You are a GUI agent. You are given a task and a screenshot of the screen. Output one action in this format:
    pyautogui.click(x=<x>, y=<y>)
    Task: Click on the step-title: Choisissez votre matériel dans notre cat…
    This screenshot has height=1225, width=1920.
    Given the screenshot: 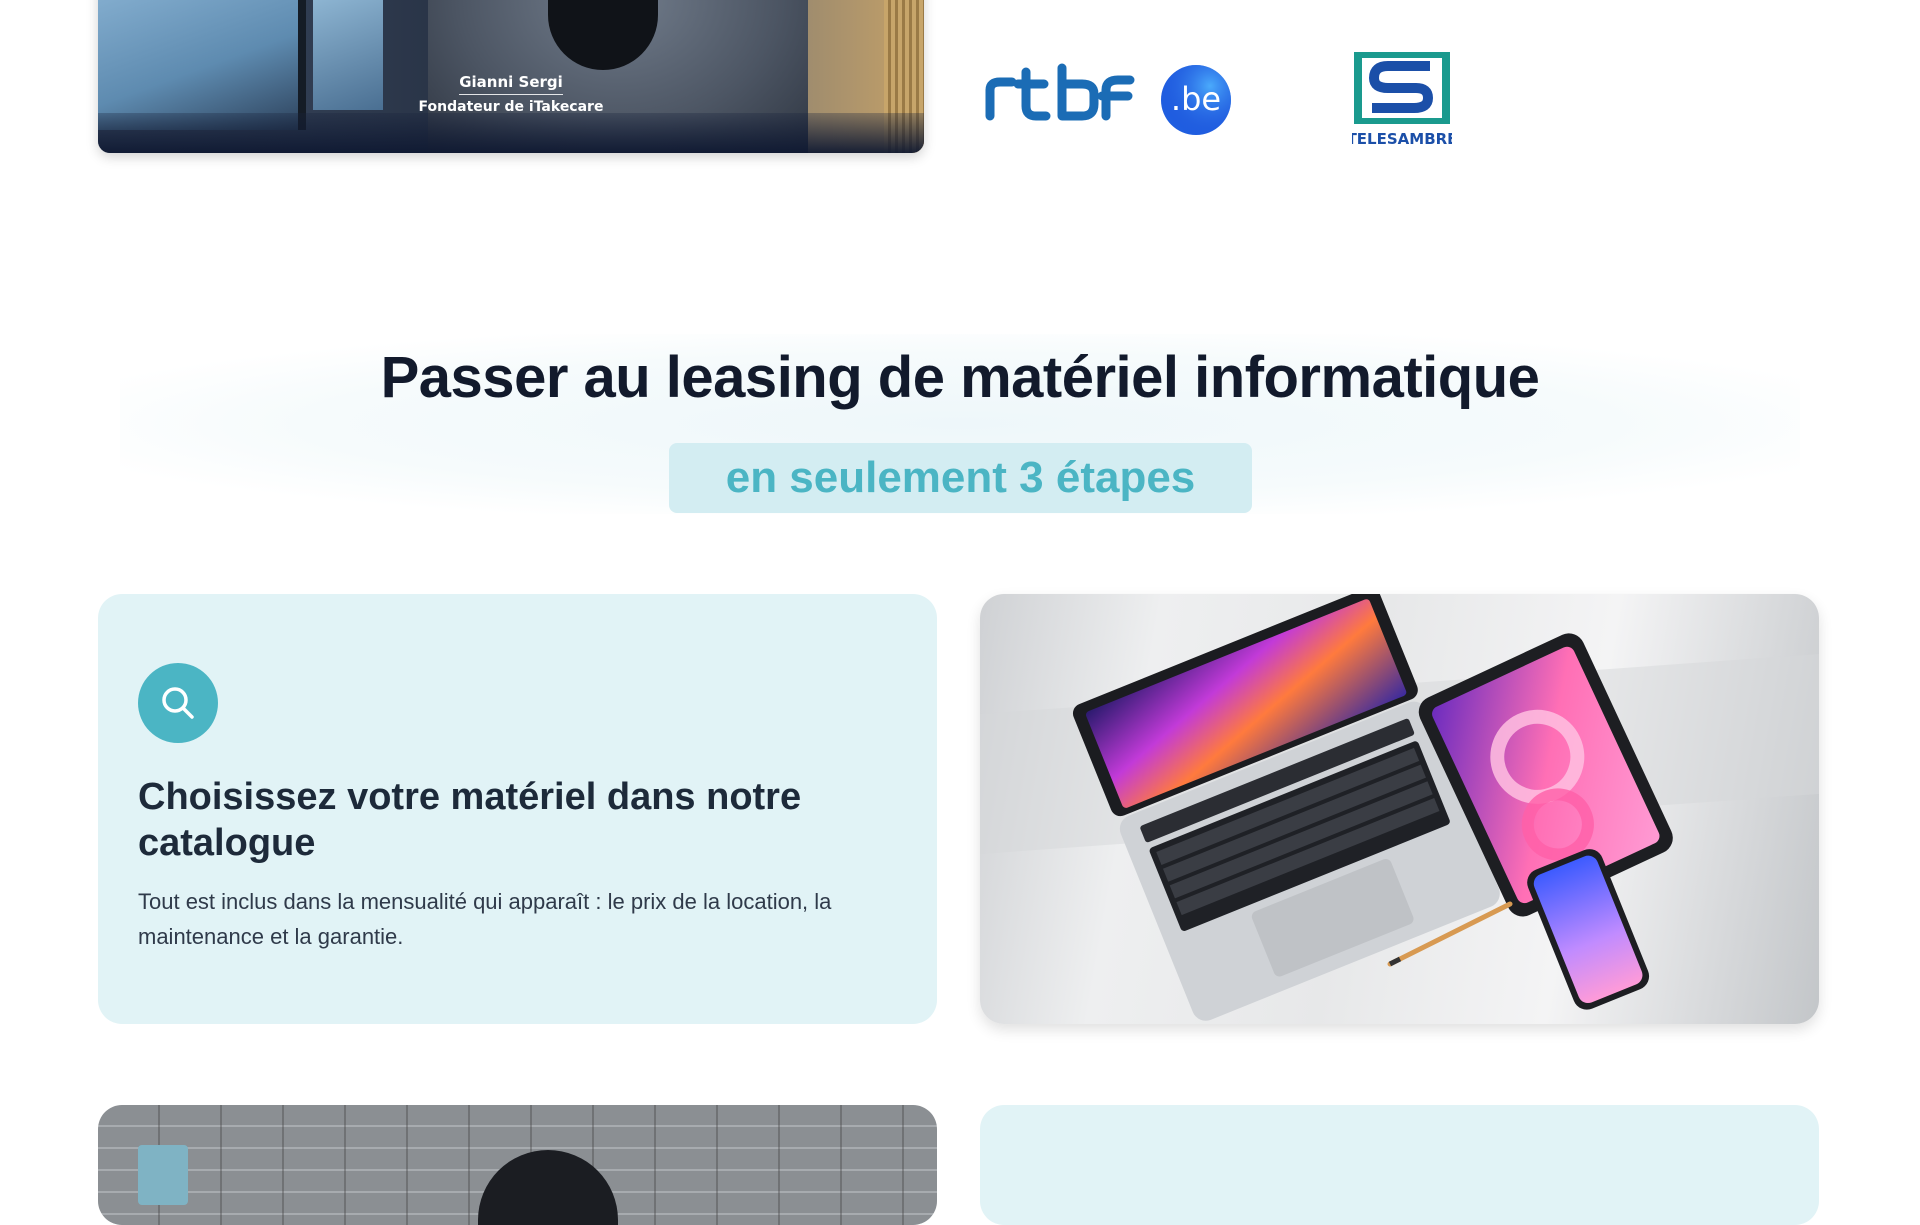 What is the action you would take?
    pyautogui.click(x=470, y=820)
    